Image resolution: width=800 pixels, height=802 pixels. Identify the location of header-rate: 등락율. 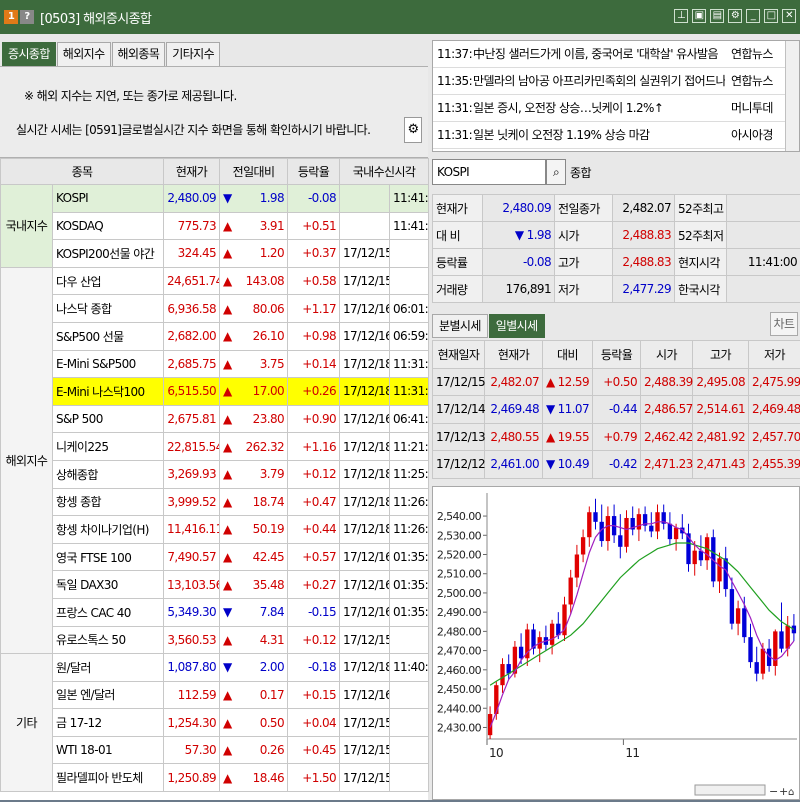
(314, 172).